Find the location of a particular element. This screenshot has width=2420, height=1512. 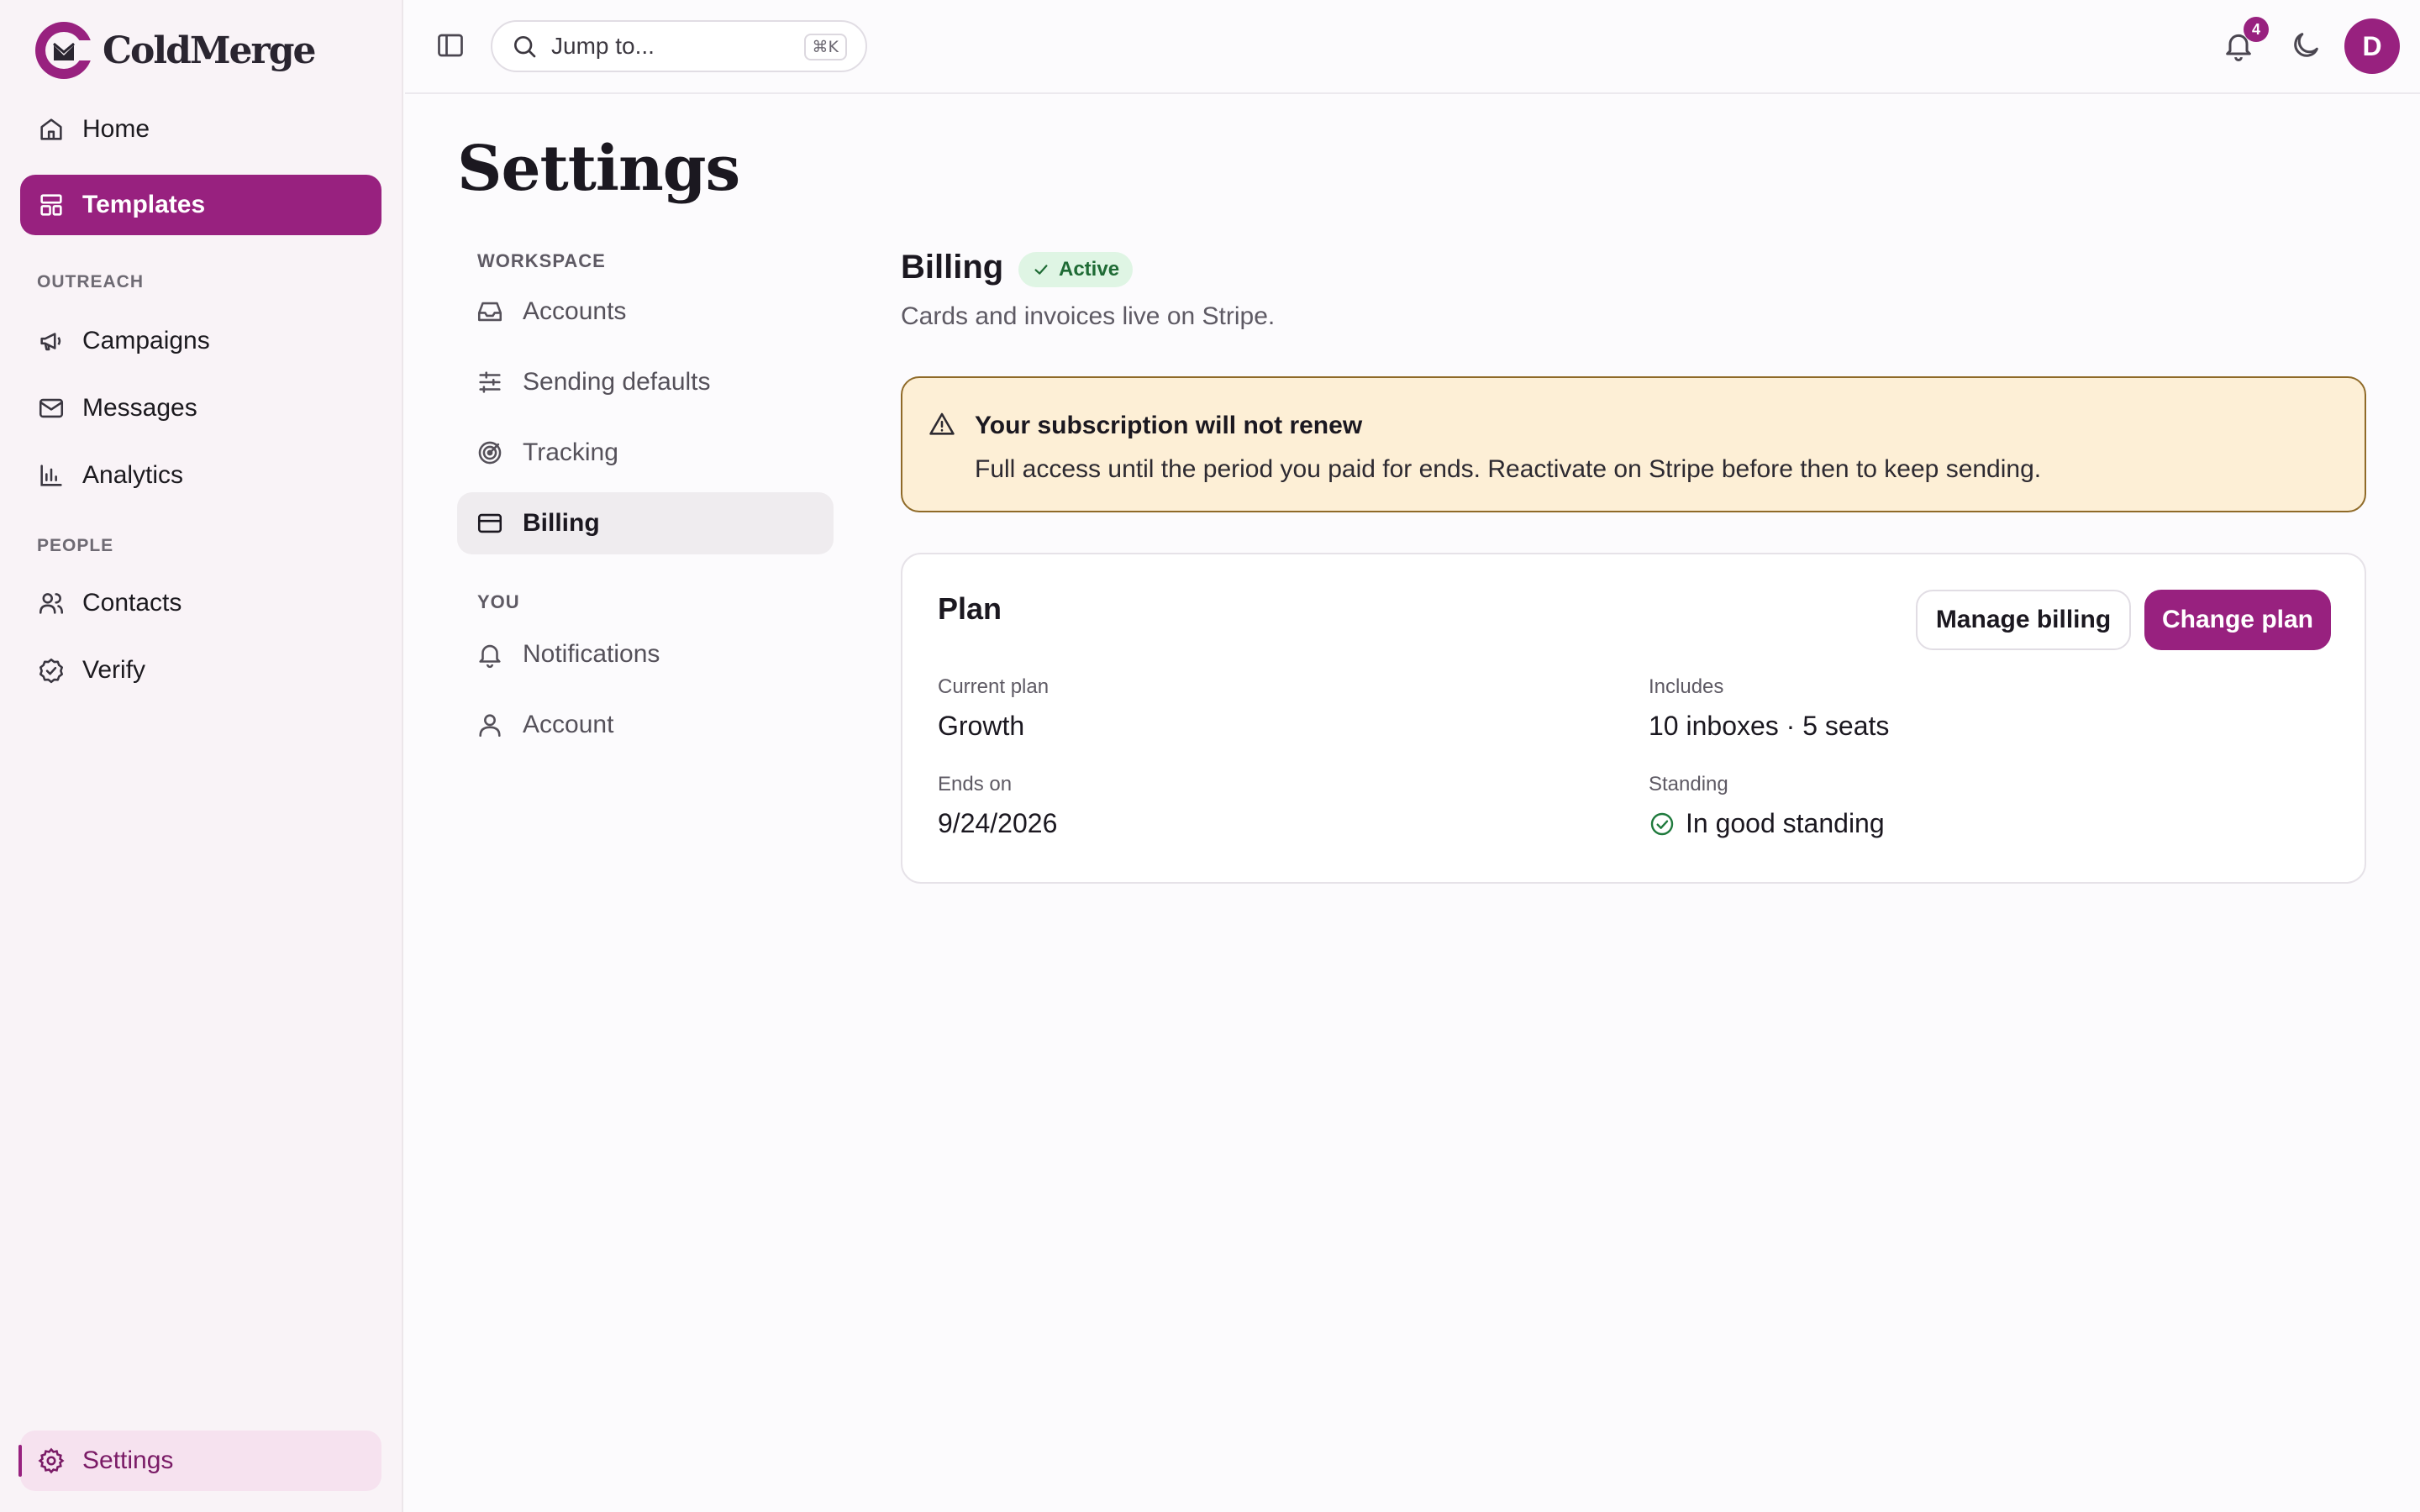

page-title: Settings is located at coordinates (598, 169).